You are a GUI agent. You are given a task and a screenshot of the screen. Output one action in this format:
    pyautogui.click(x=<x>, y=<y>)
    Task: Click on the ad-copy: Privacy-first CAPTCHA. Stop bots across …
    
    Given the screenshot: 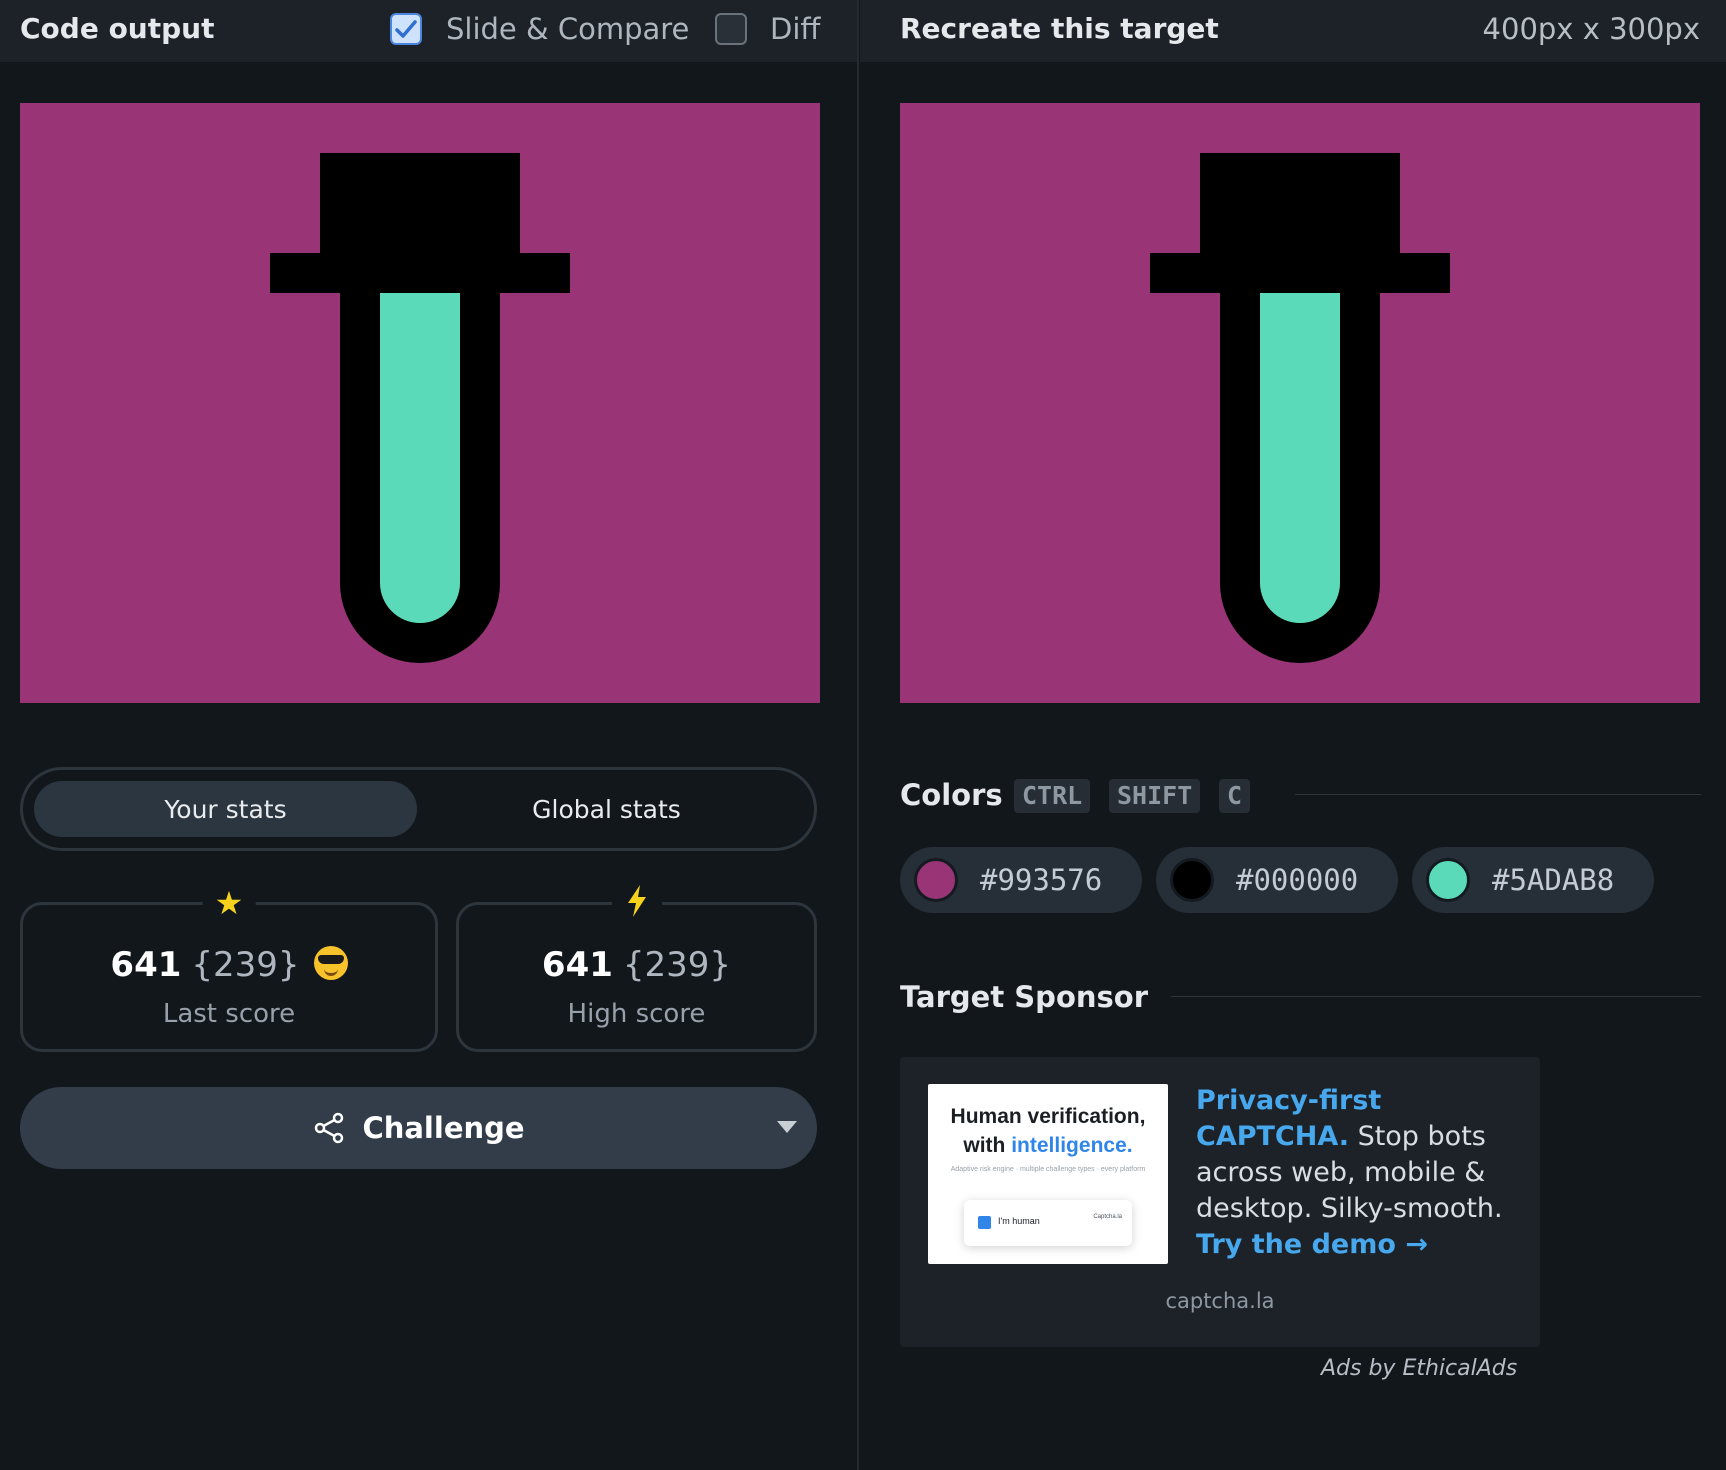 What is the action you would take?
    pyautogui.click(x=1356, y=1173)
    